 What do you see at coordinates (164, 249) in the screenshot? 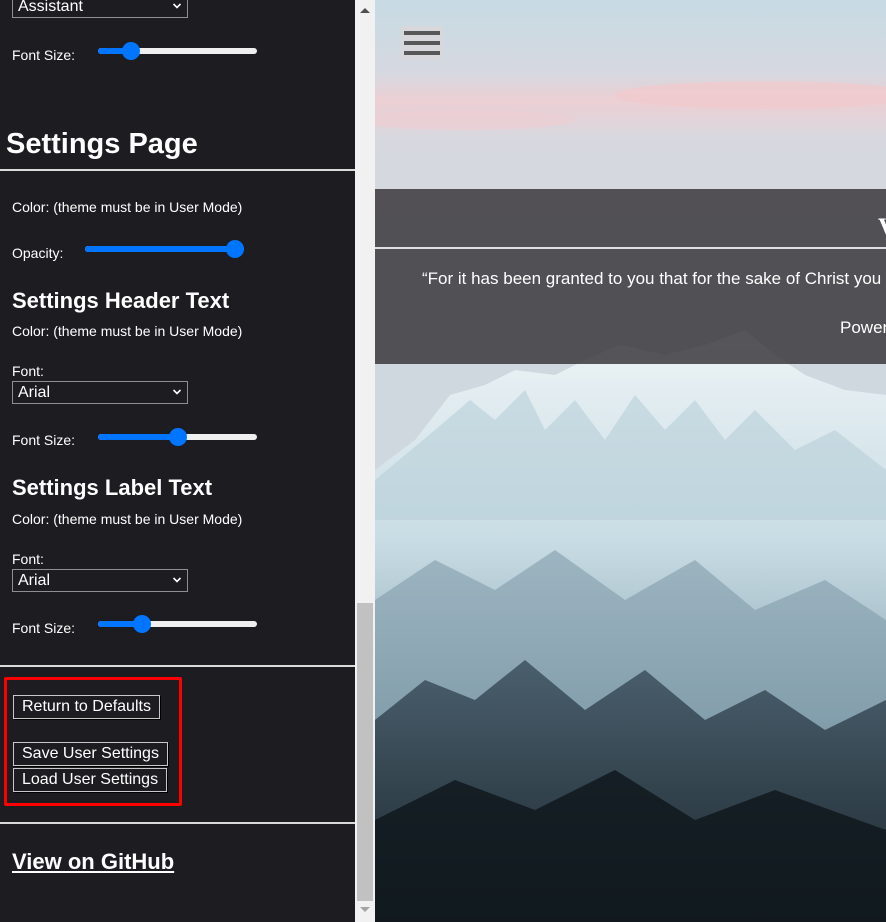
I see `opacity-slider` at bounding box center [164, 249].